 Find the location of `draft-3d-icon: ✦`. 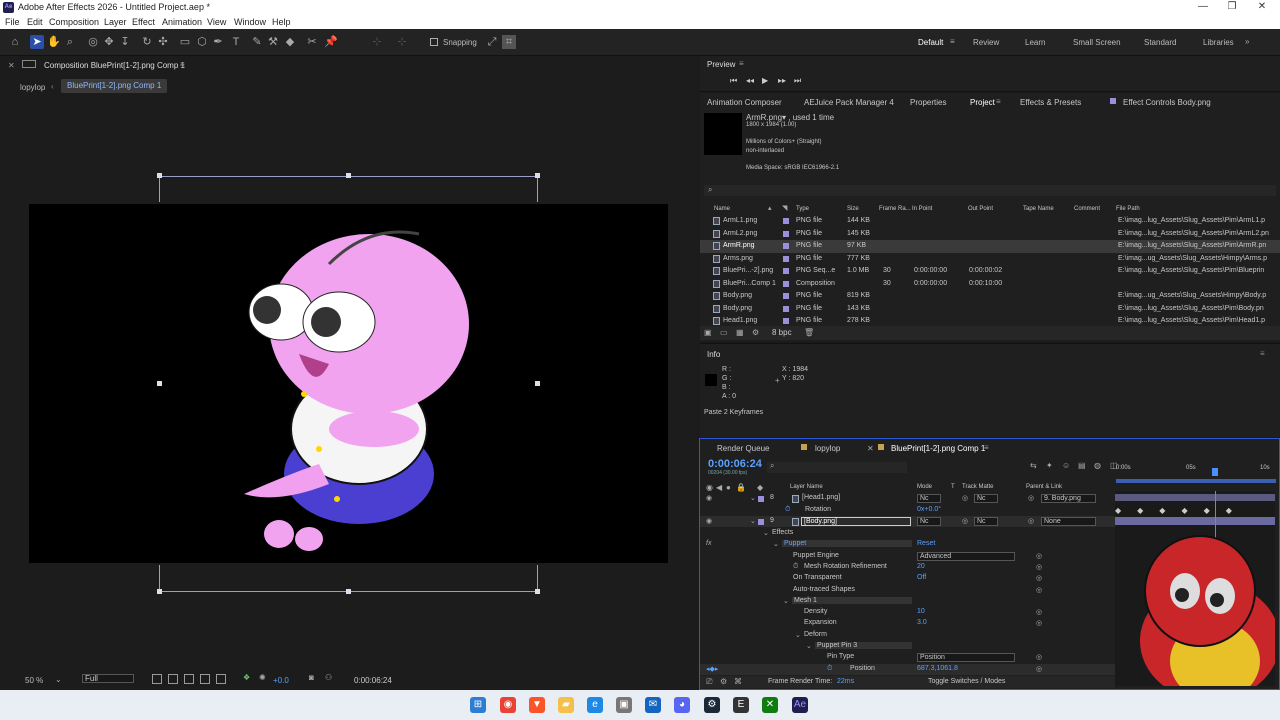

draft-3d-icon: ✦ is located at coordinates (1049, 465).